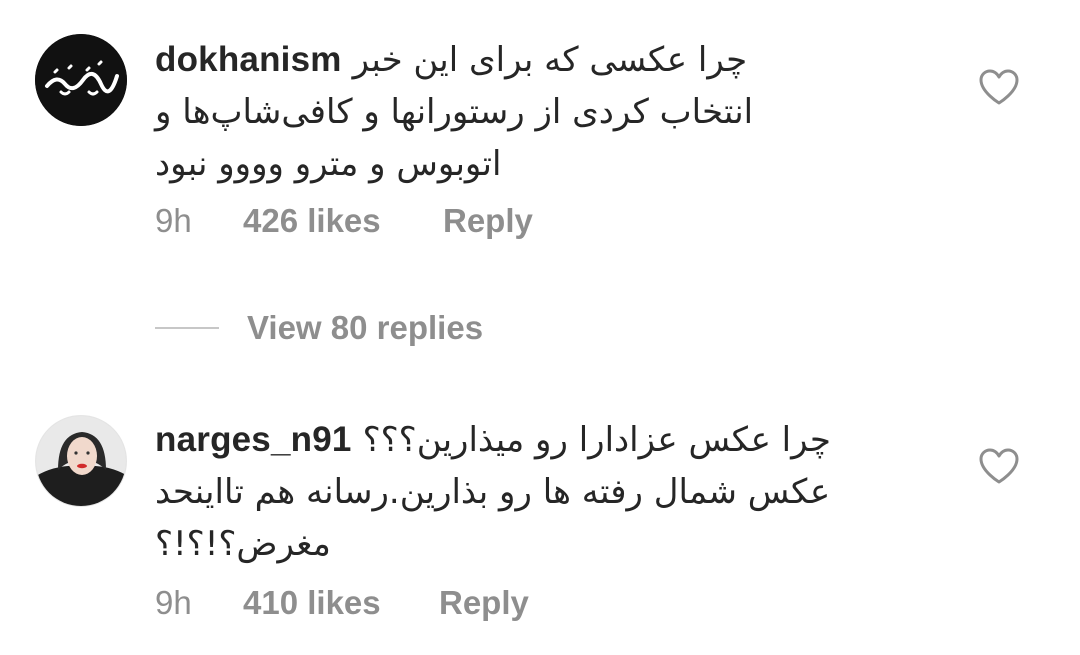 Image resolution: width=1080 pixels, height=655 pixels. I want to click on comment-meta: 9h 426 likes Reply, so click(344, 221).